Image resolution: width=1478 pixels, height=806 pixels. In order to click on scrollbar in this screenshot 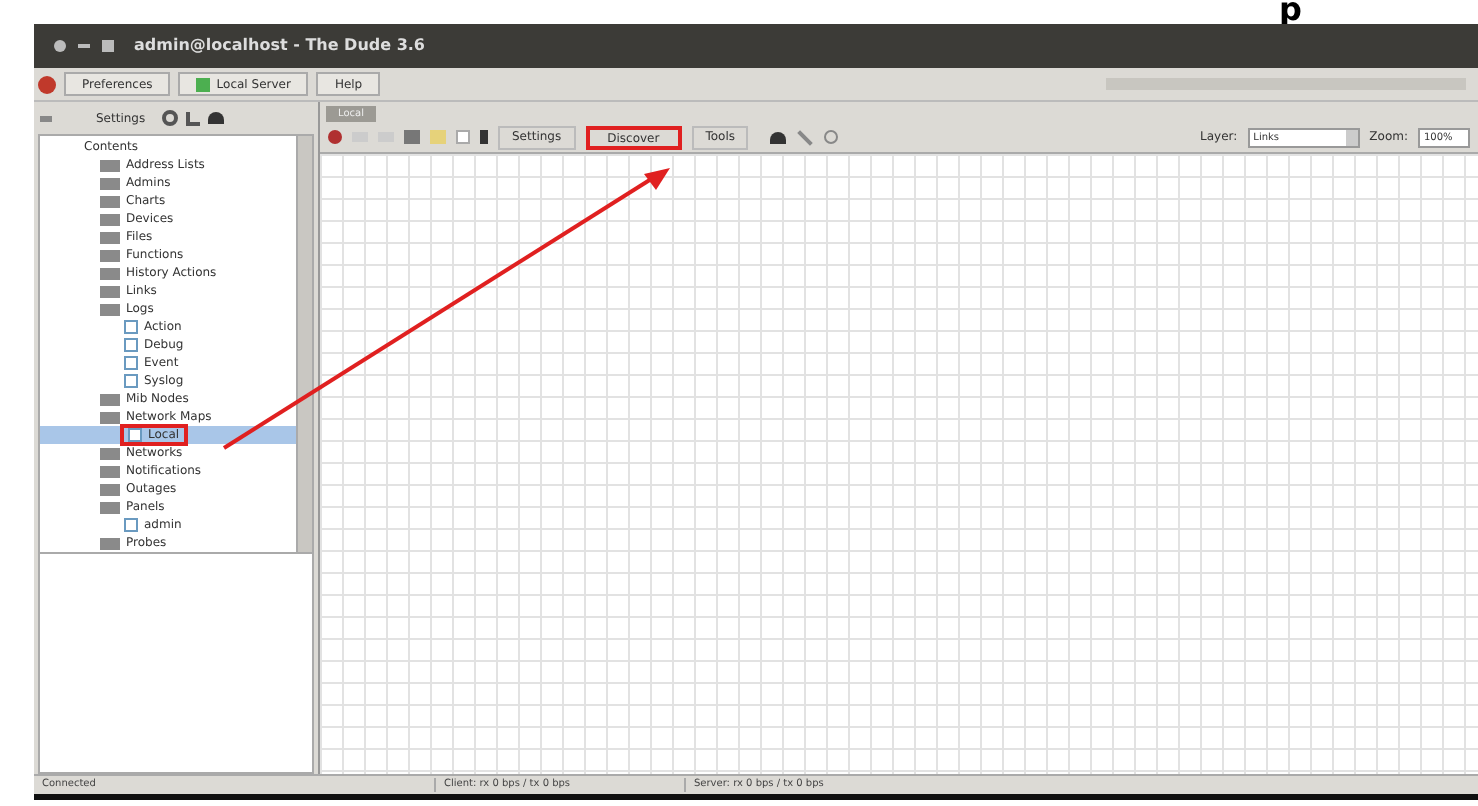, I will do `click(304, 344)`.